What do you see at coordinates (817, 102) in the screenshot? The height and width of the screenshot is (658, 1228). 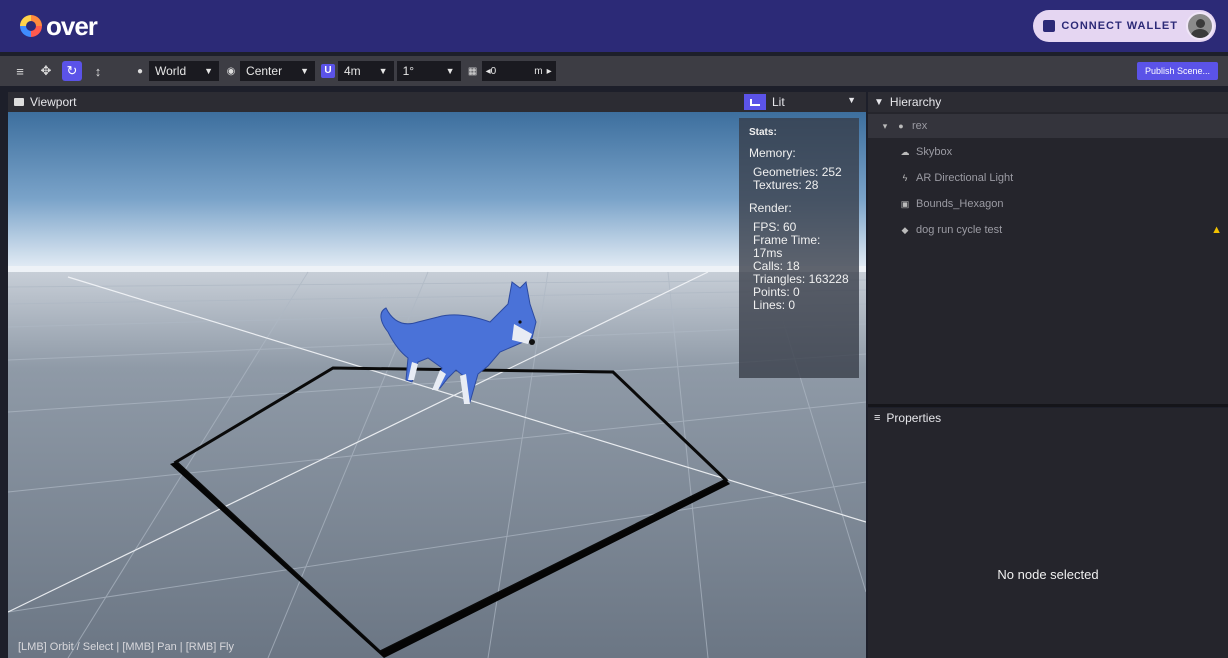 I see `shading-select: Lit ▼` at bounding box center [817, 102].